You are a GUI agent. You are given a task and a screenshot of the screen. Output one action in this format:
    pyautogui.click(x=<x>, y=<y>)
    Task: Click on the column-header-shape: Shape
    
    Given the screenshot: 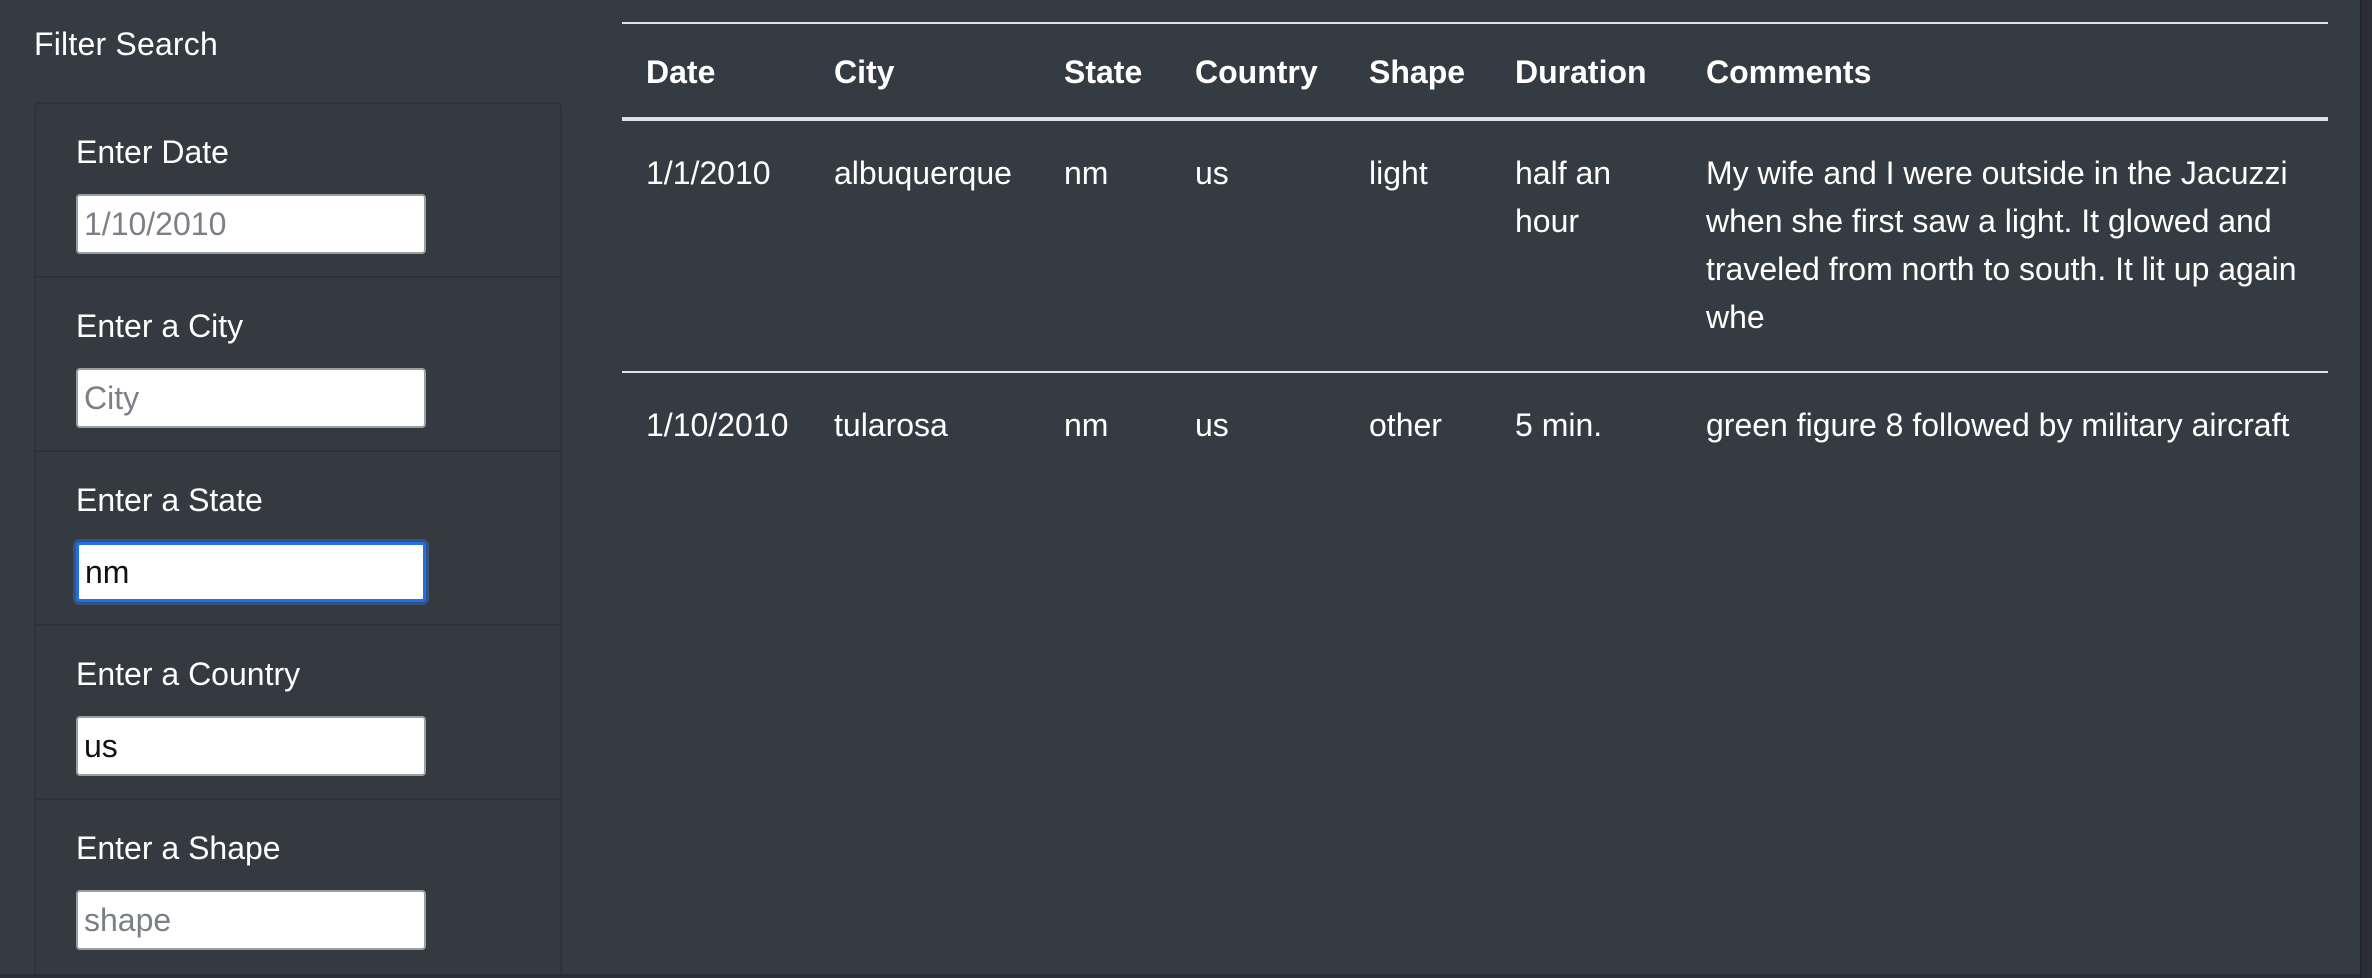 What is the action you would take?
    pyautogui.click(x=1417, y=72)
    